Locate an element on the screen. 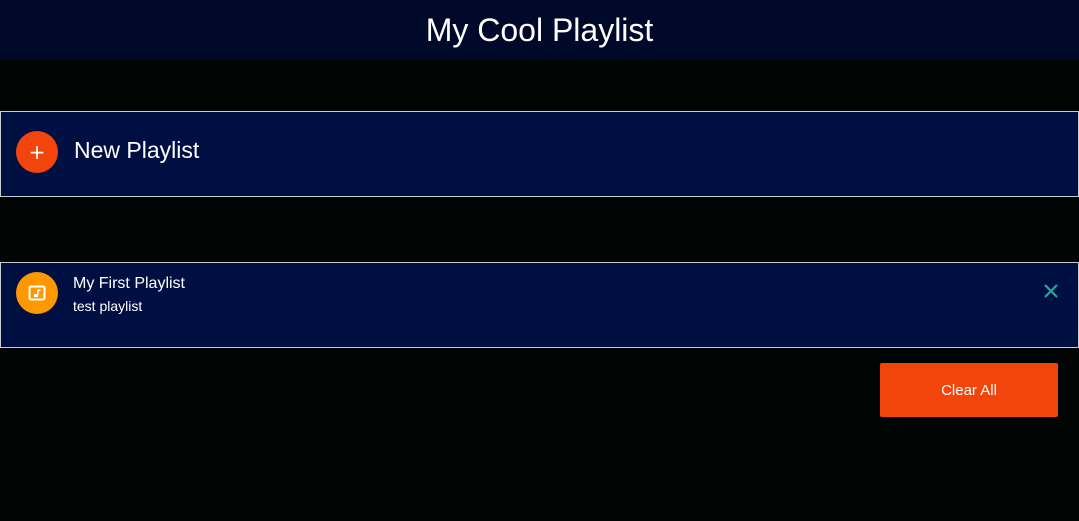  app-header: My Cool Playlist is located at coordinates (539, 30).